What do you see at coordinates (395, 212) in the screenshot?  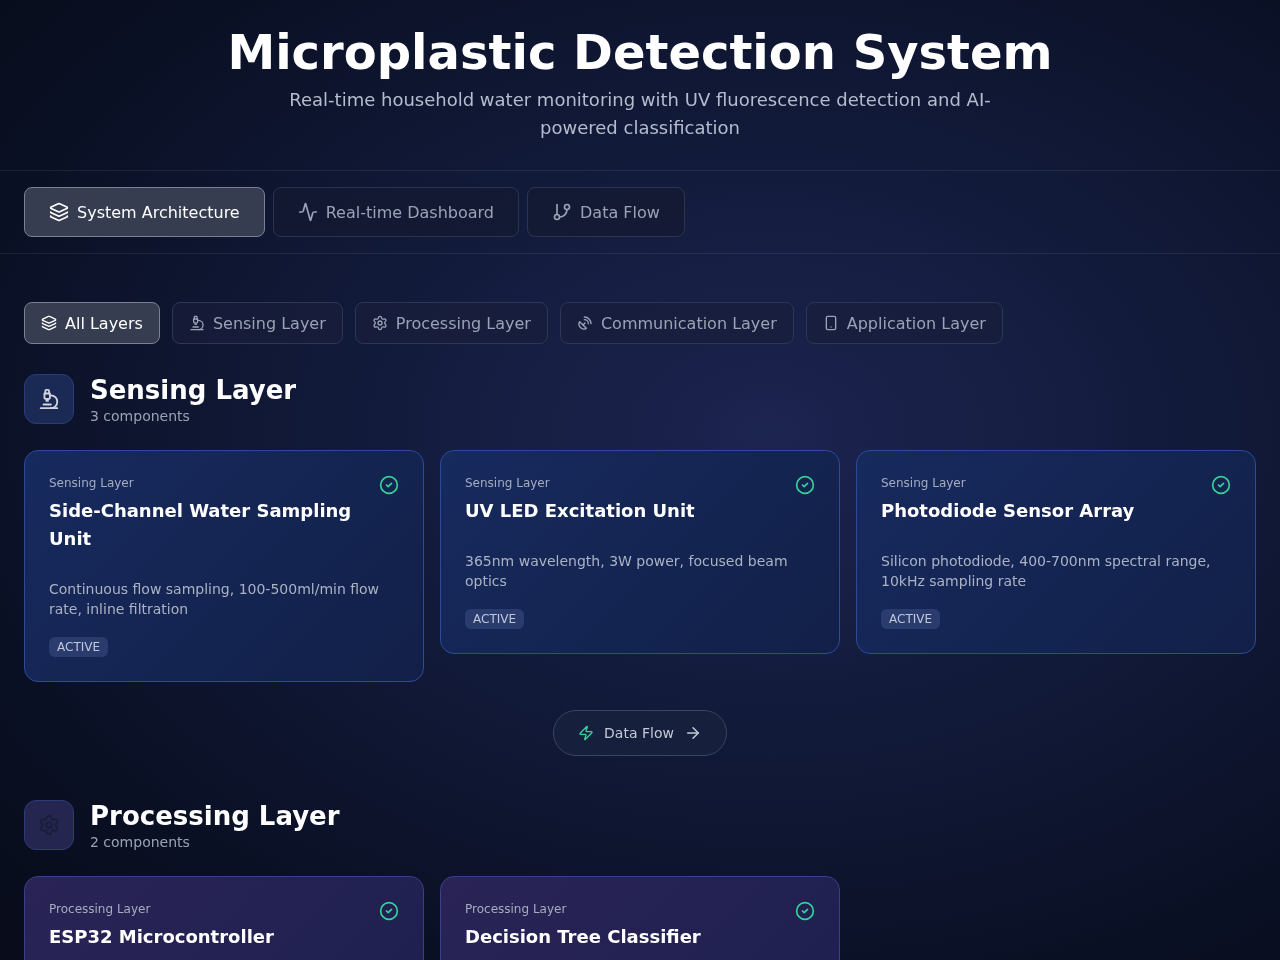 I see `view-tab: Real-time Dashboard` at bounding box center [395, 212].